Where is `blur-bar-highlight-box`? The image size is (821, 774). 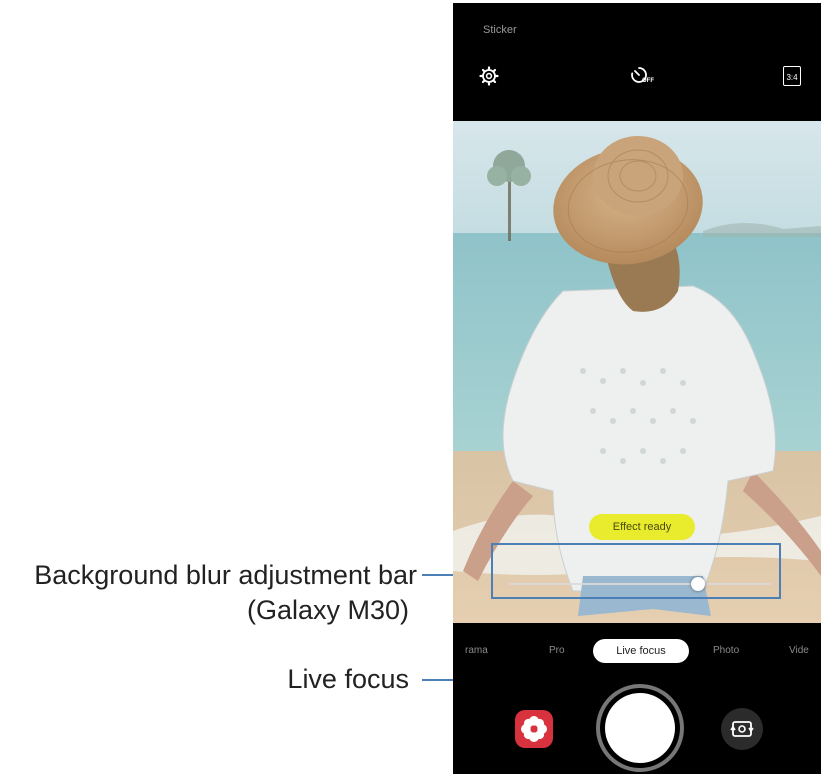
blur-bar-highlight-box is located at coordinates (636, 571).